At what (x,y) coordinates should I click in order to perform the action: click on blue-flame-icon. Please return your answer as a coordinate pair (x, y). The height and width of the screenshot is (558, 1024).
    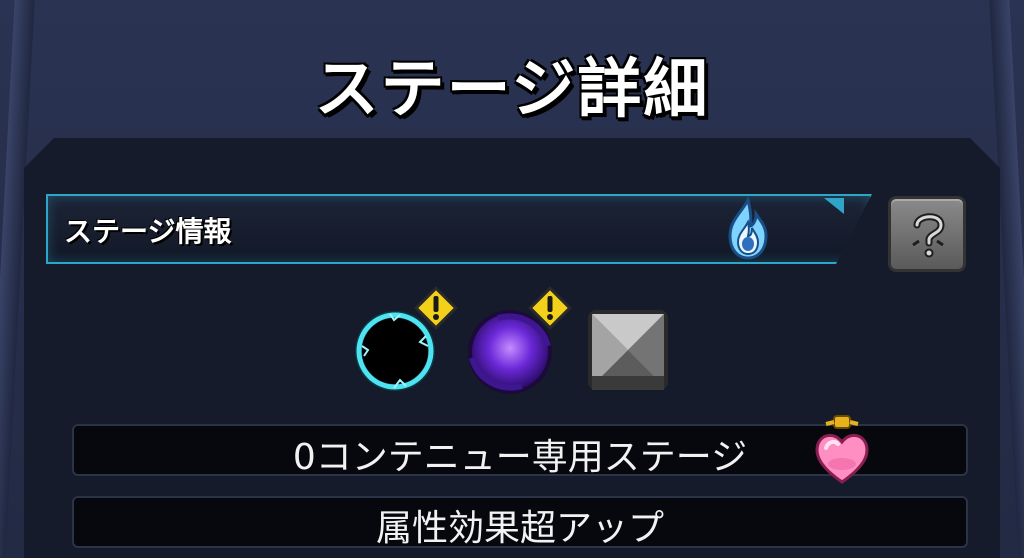
    Looking at the image, I should click on (748, 228).